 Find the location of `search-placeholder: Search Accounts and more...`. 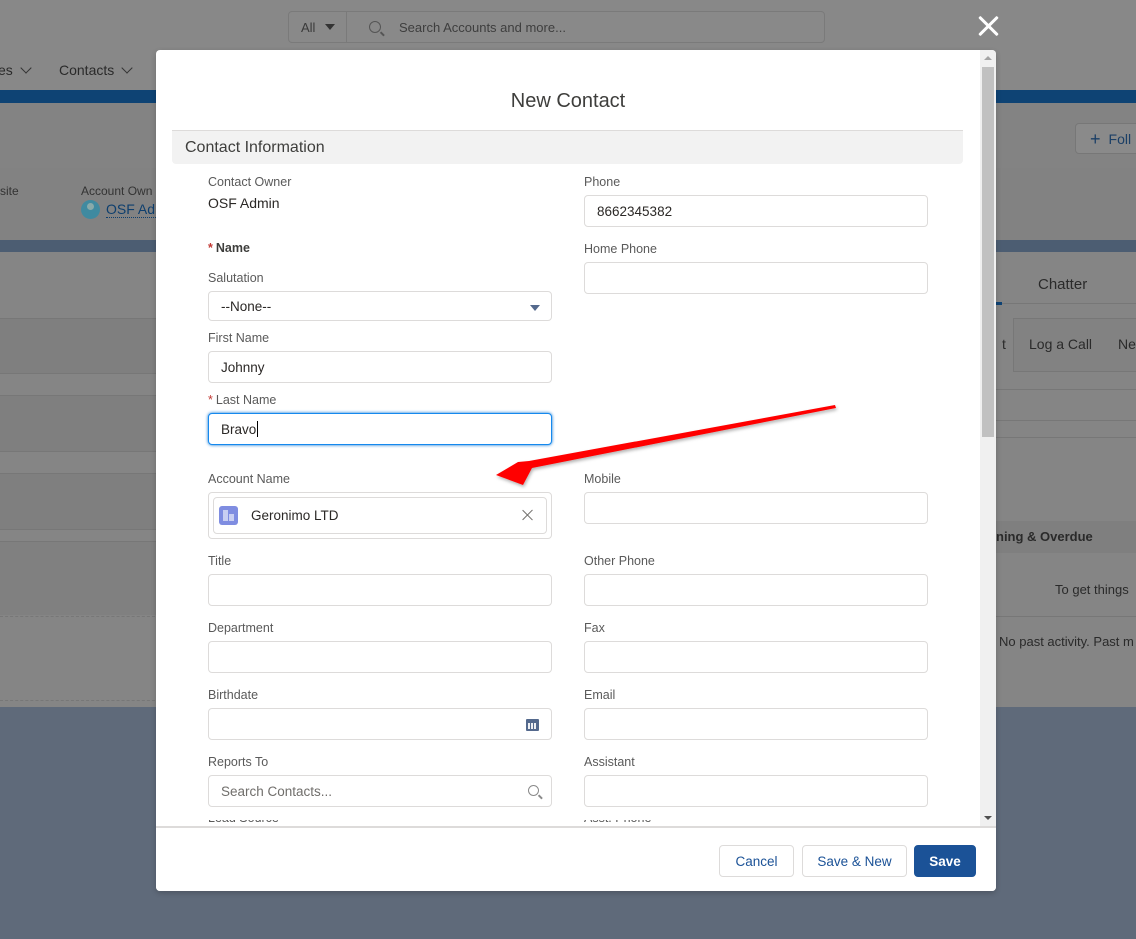

search-placeholder: Search Accounts and more... is located at coordinates (482, 27).